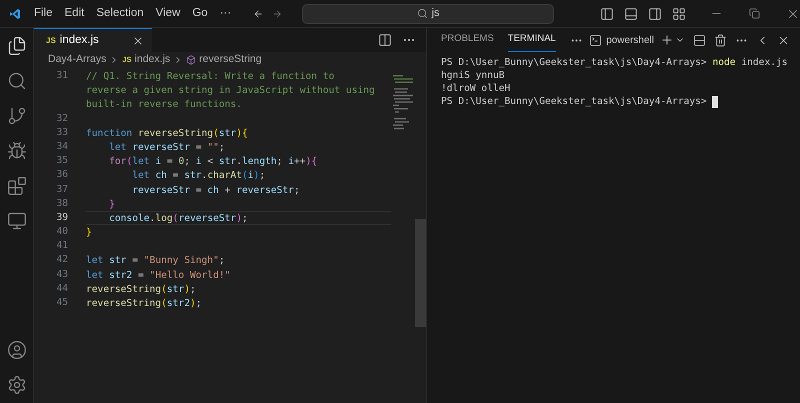 The image size is (800, 403). I want to click on code-line: let ch = str.charAt(i);, so click(198, 176).